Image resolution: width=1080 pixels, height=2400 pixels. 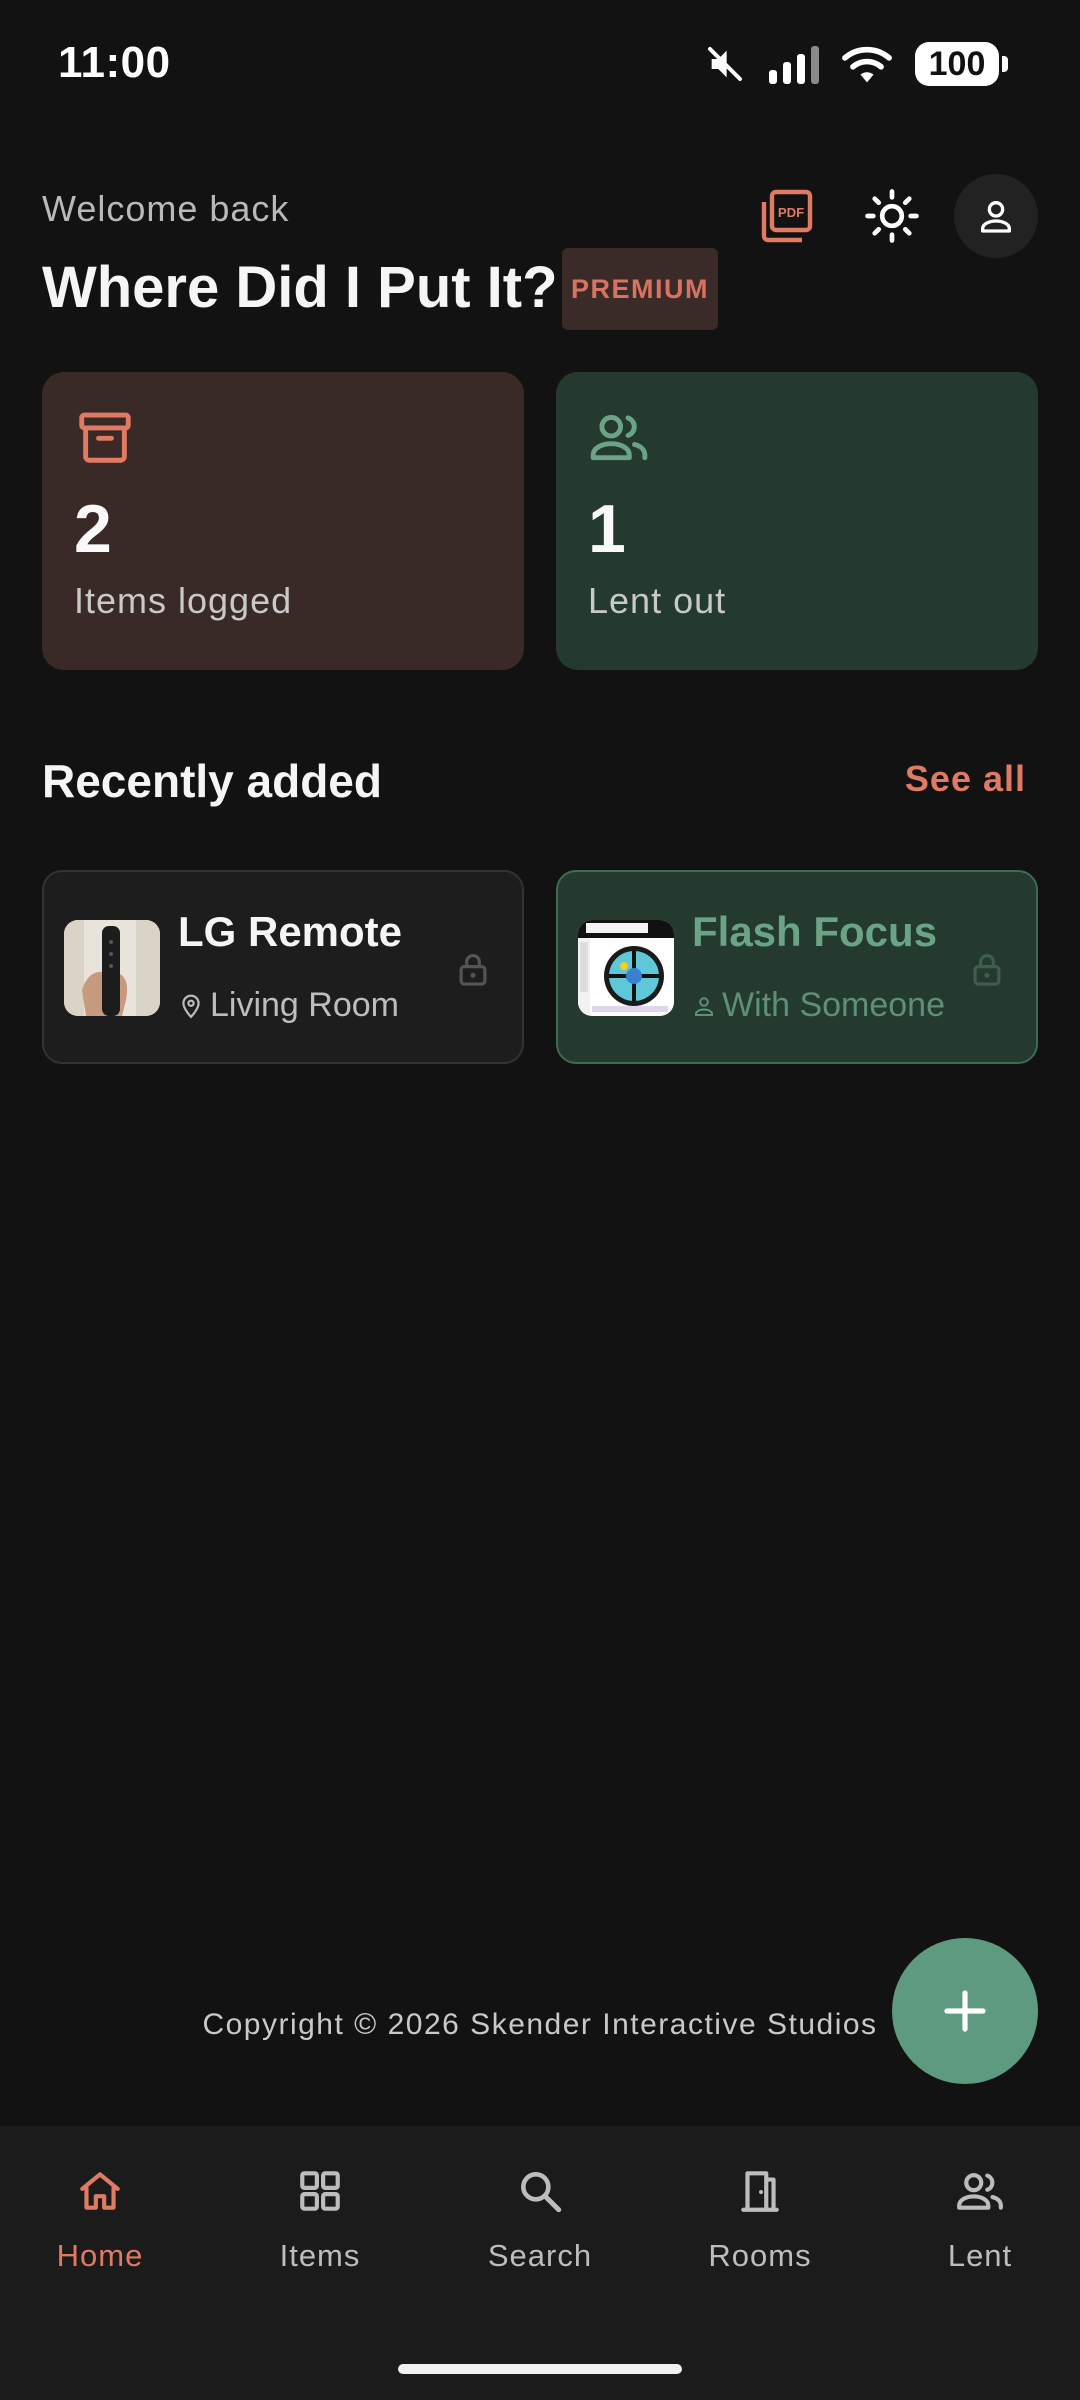 What do you see at coordinates (100, 2255) in the screenshot?
I see `nav-home-label: Home` at bounding box center [100, 2255].